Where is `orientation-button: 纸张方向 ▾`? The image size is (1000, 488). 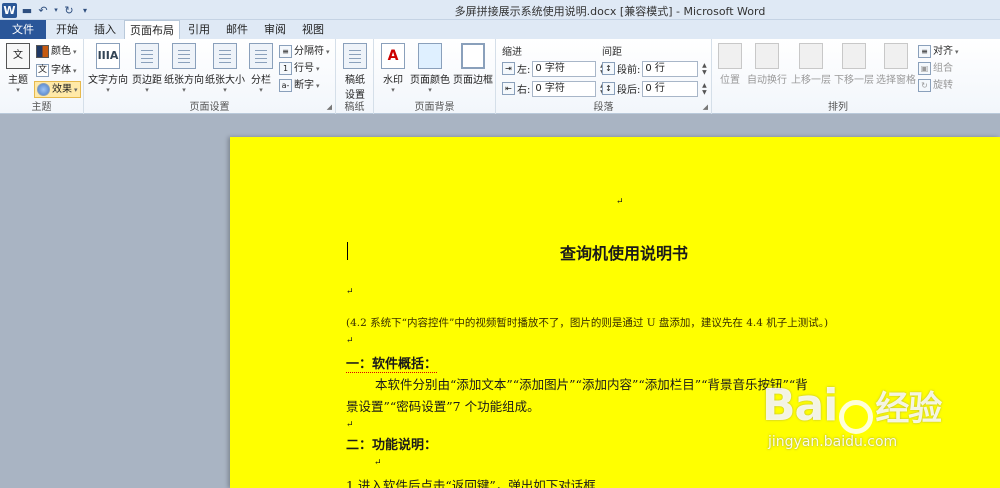 orientation-button: 纸张方向 ▾ is located at coordinates (184, 68).